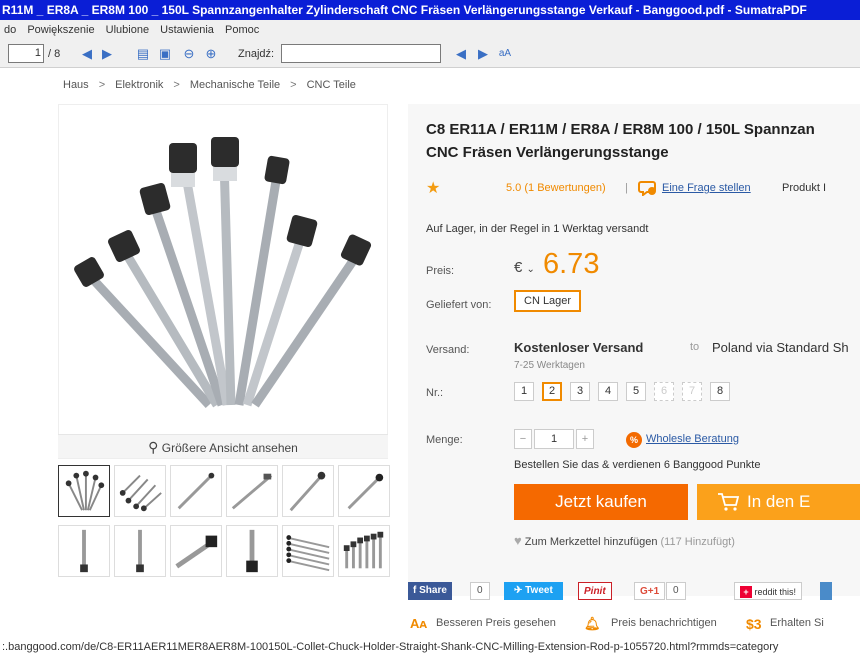 The image size is (860, 670). I want to click on next-page-icon: ▶, so click(107, 54).